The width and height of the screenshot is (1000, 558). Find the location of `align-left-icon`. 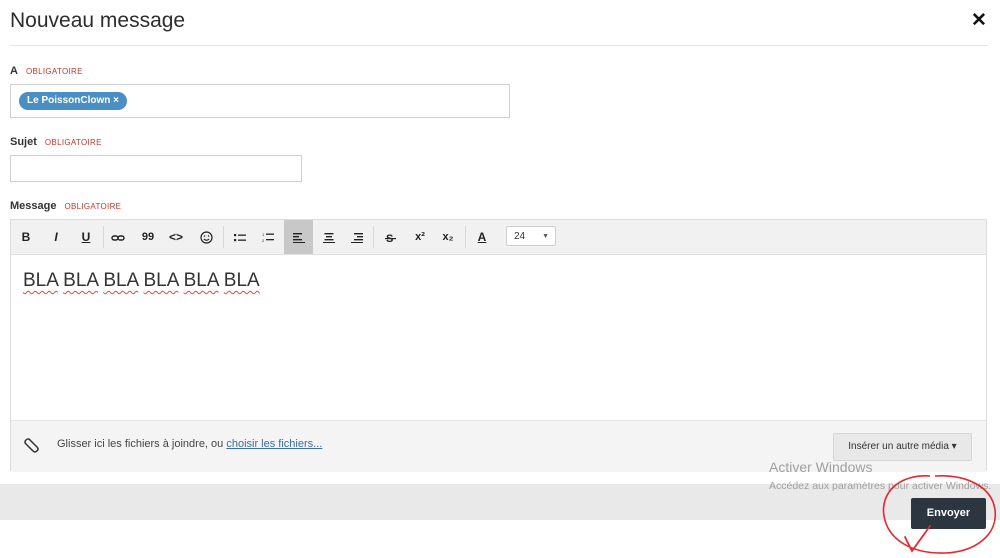

align-left-icon is located at coordinates (298, 237).